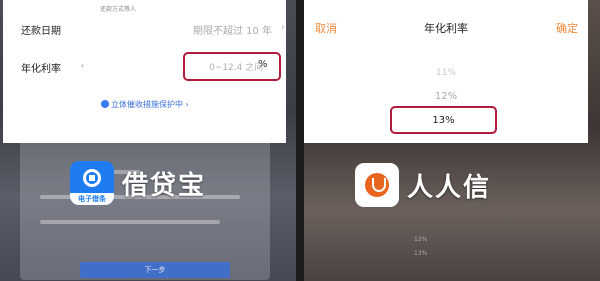 The width and height of the screenshot is (600, 281). I want to click on shield-icon, so click(105, 104).